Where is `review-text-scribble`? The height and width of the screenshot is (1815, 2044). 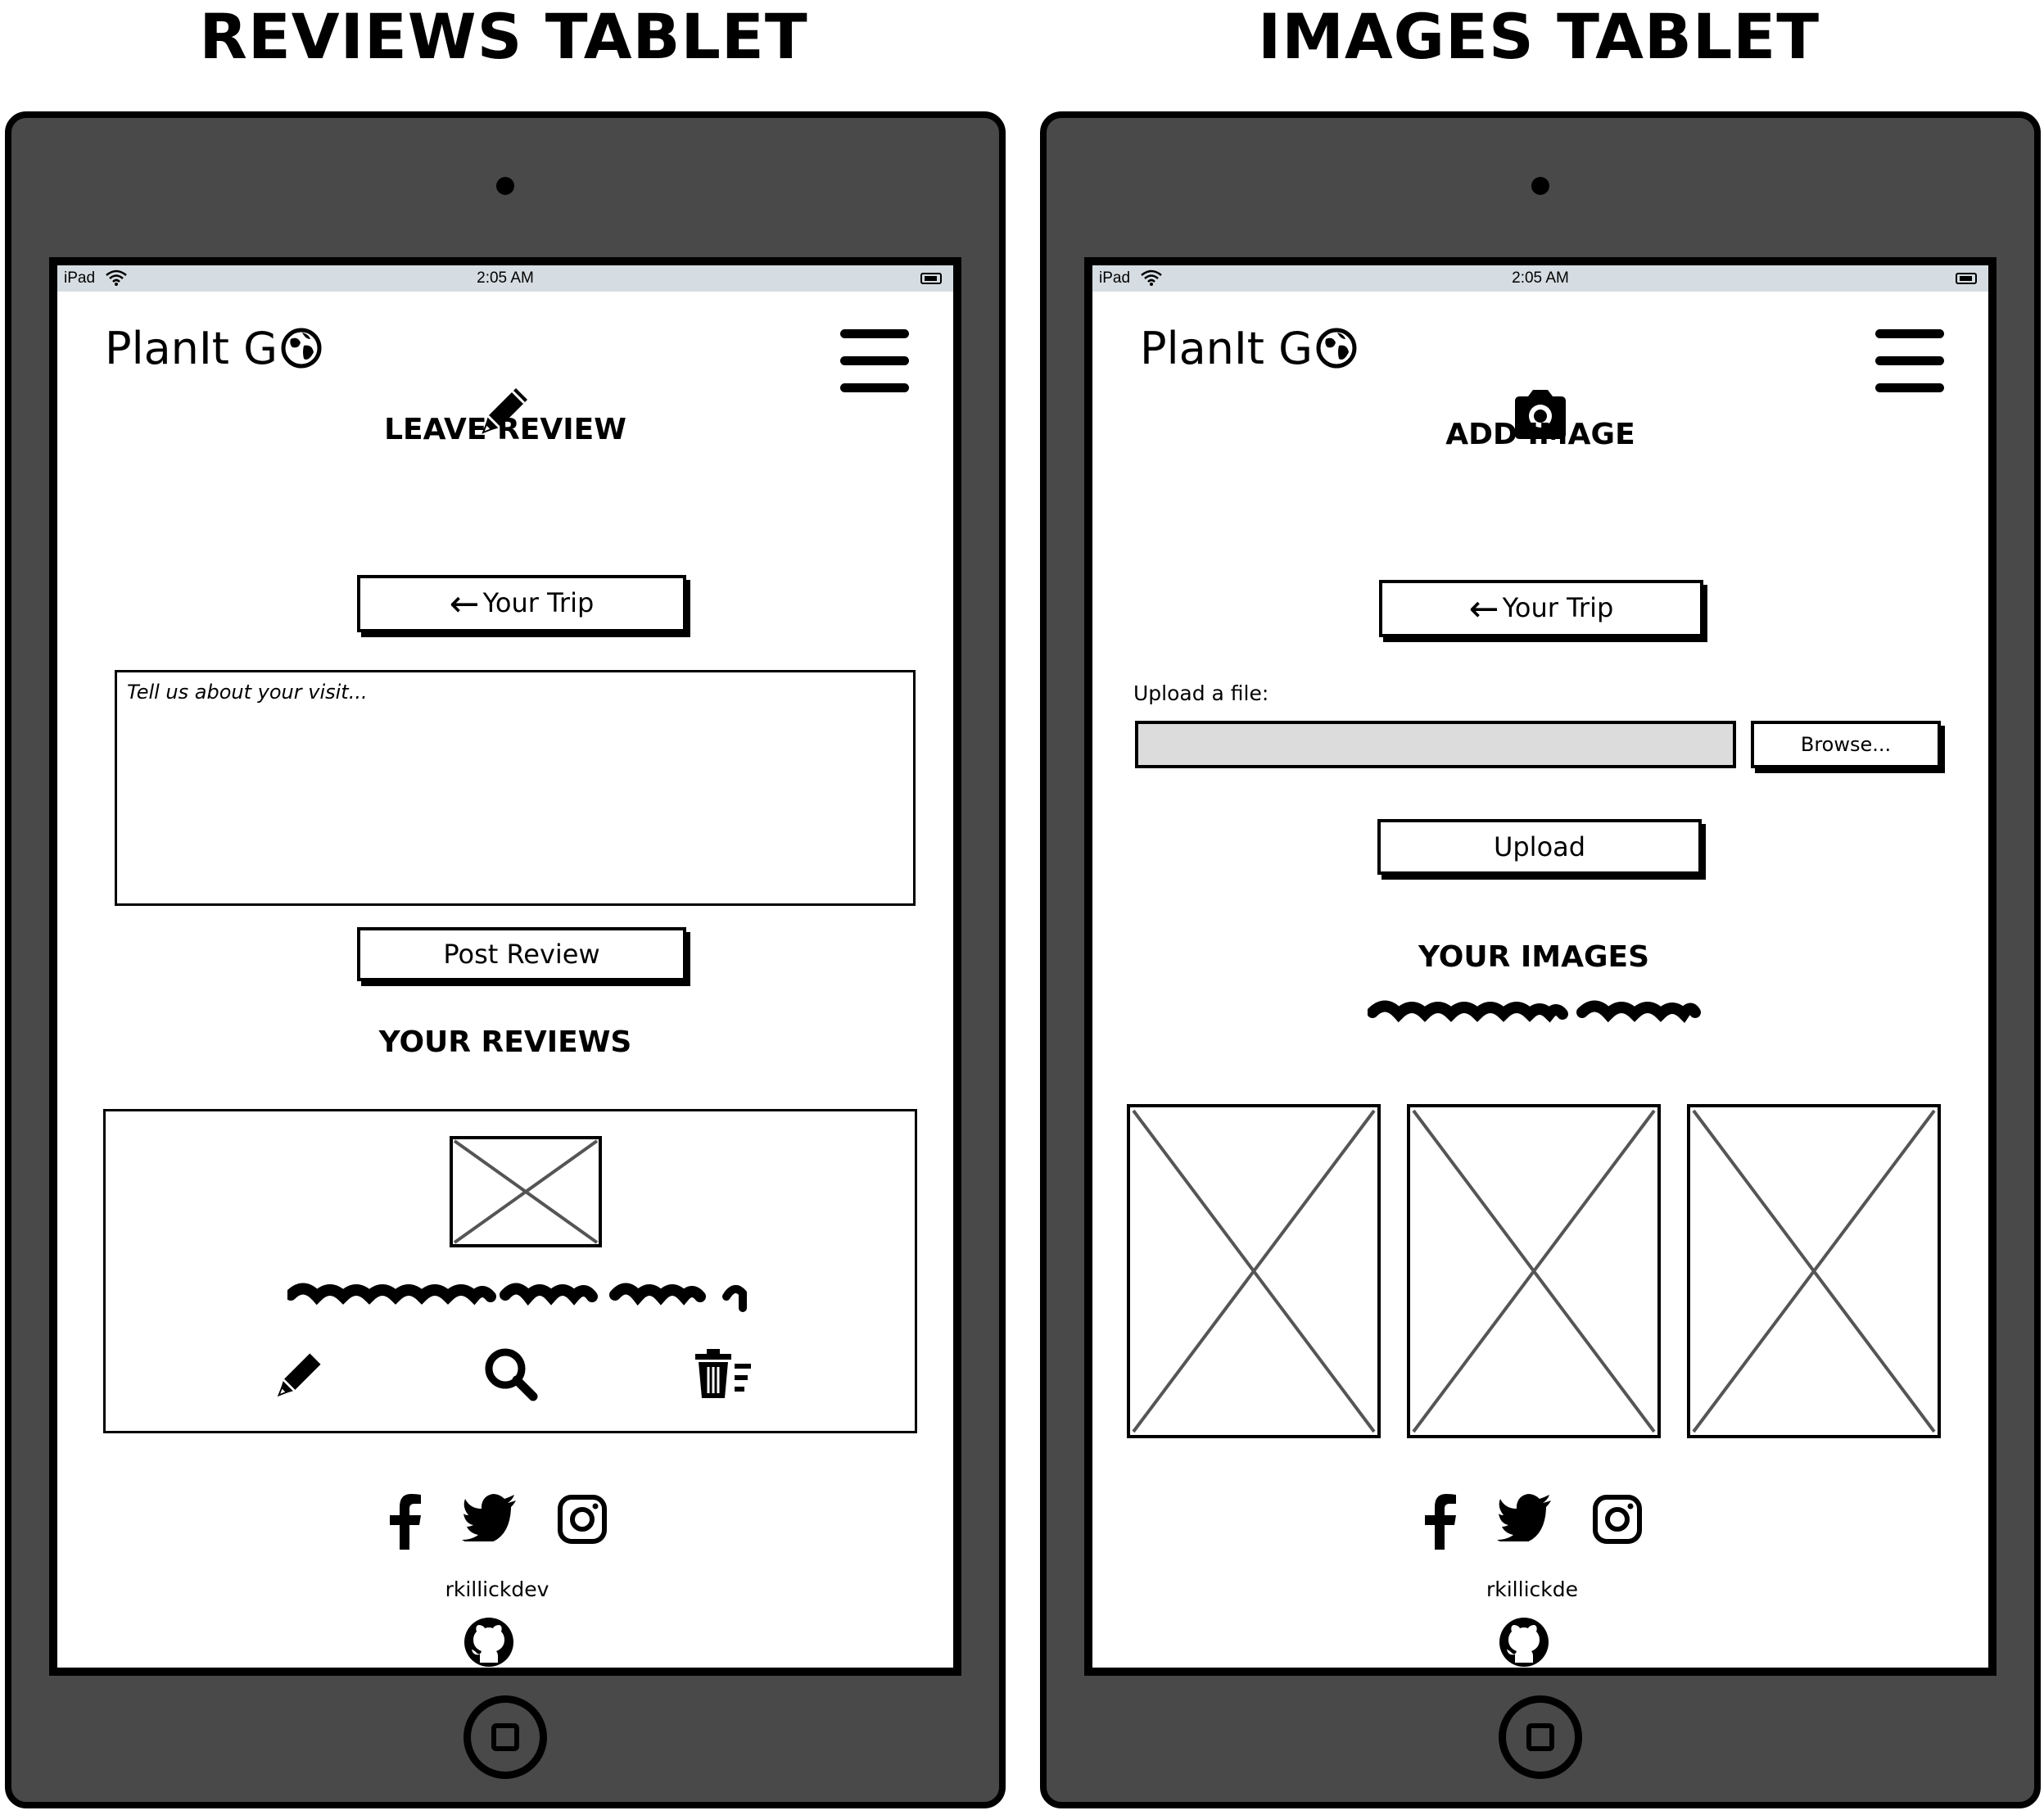 review-text-scribble is located at coordinates (517, 1297).